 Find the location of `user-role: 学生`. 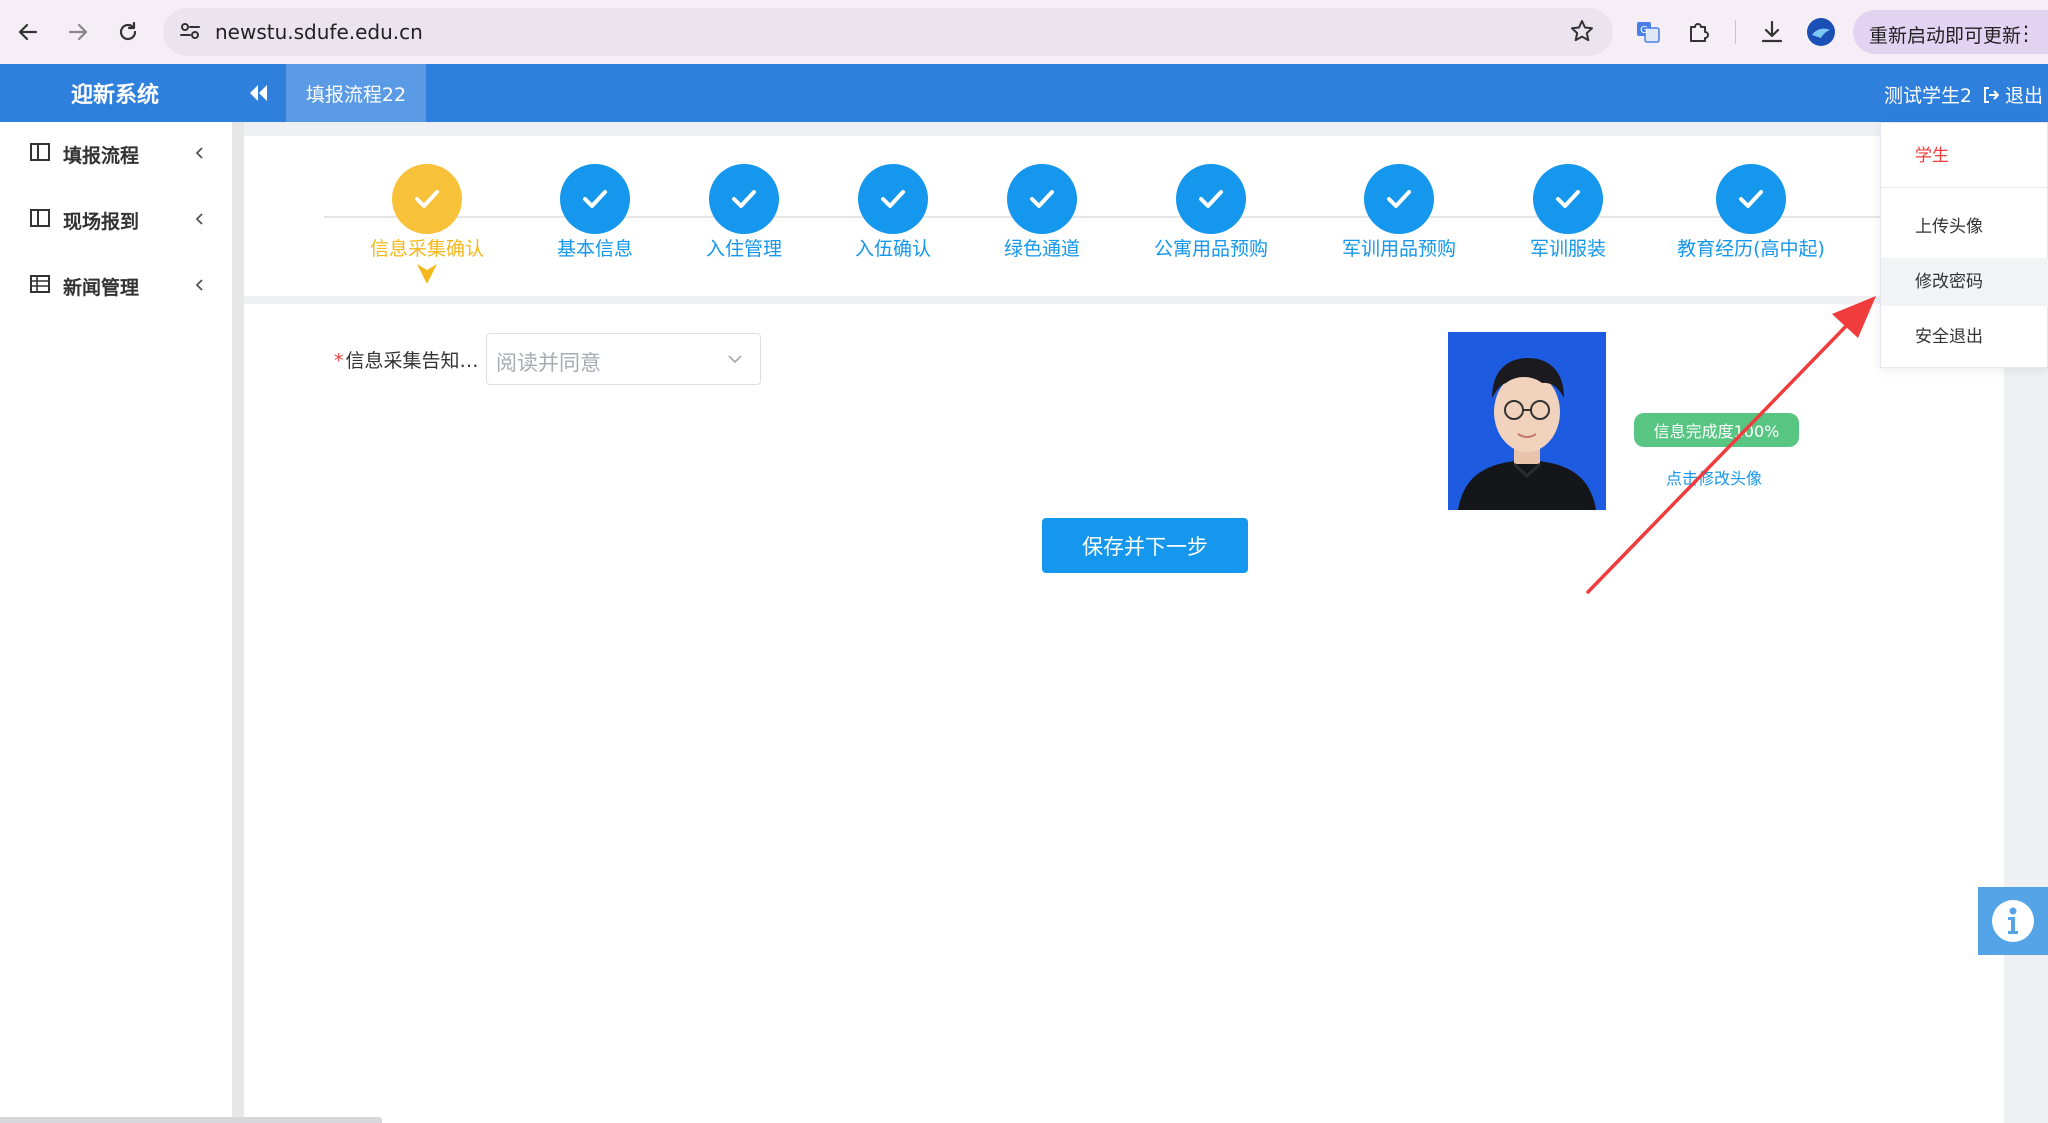

user-role: 学生 is located at coordinates (1932, 156).